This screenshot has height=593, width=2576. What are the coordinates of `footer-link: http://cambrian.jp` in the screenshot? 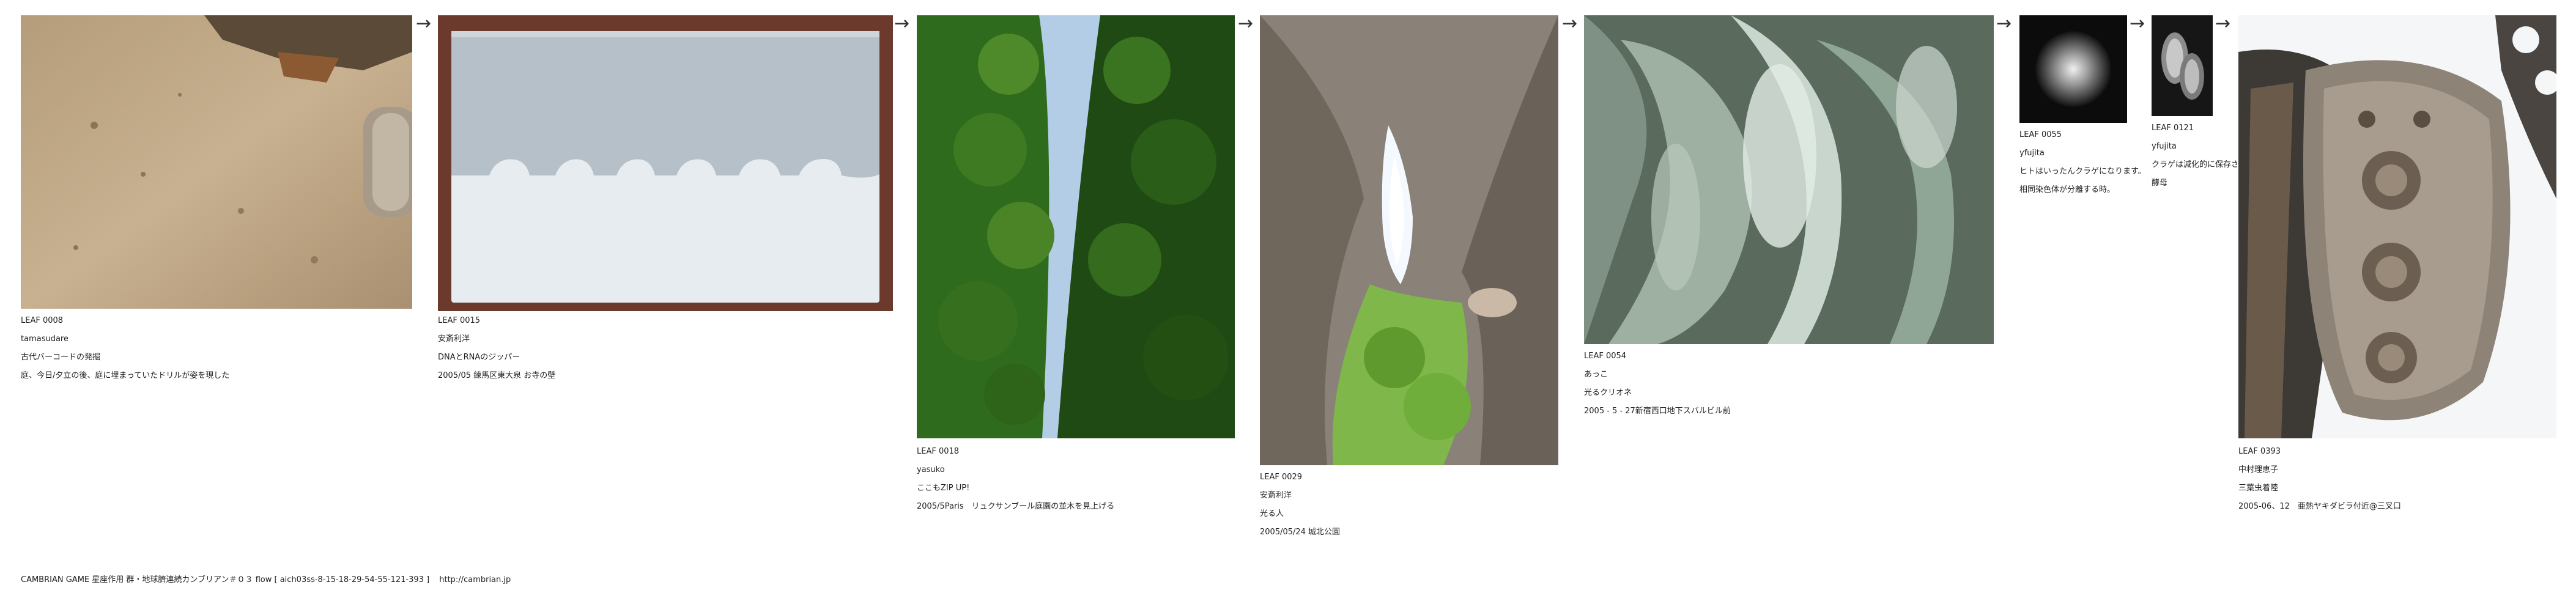 It's located at (475, 579).